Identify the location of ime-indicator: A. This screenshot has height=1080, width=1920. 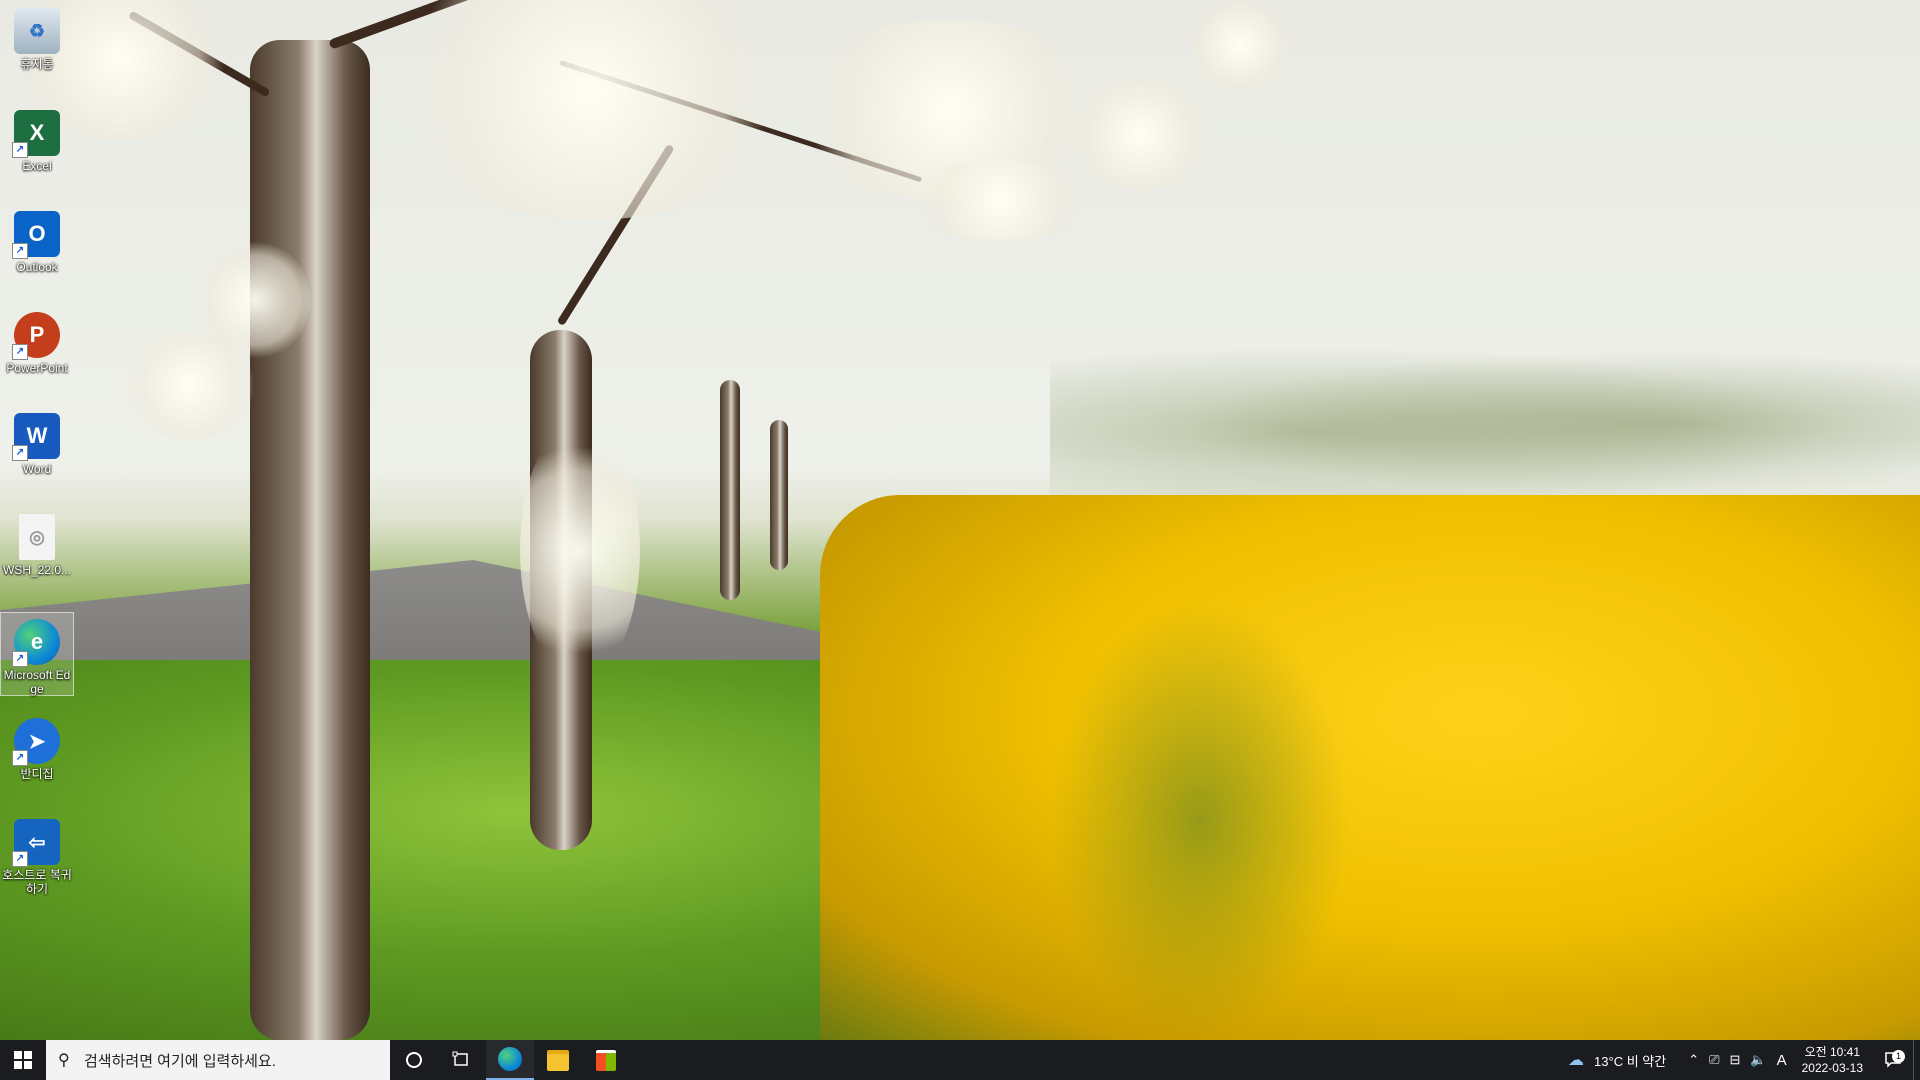
(1782, 1060).